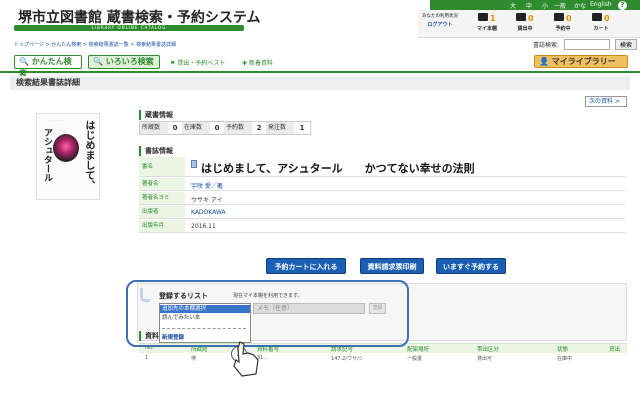  Describe the element at coordinates (471, 266) in the screenshot. I see `reserve-now-button: いますぐ予約する` at that location.